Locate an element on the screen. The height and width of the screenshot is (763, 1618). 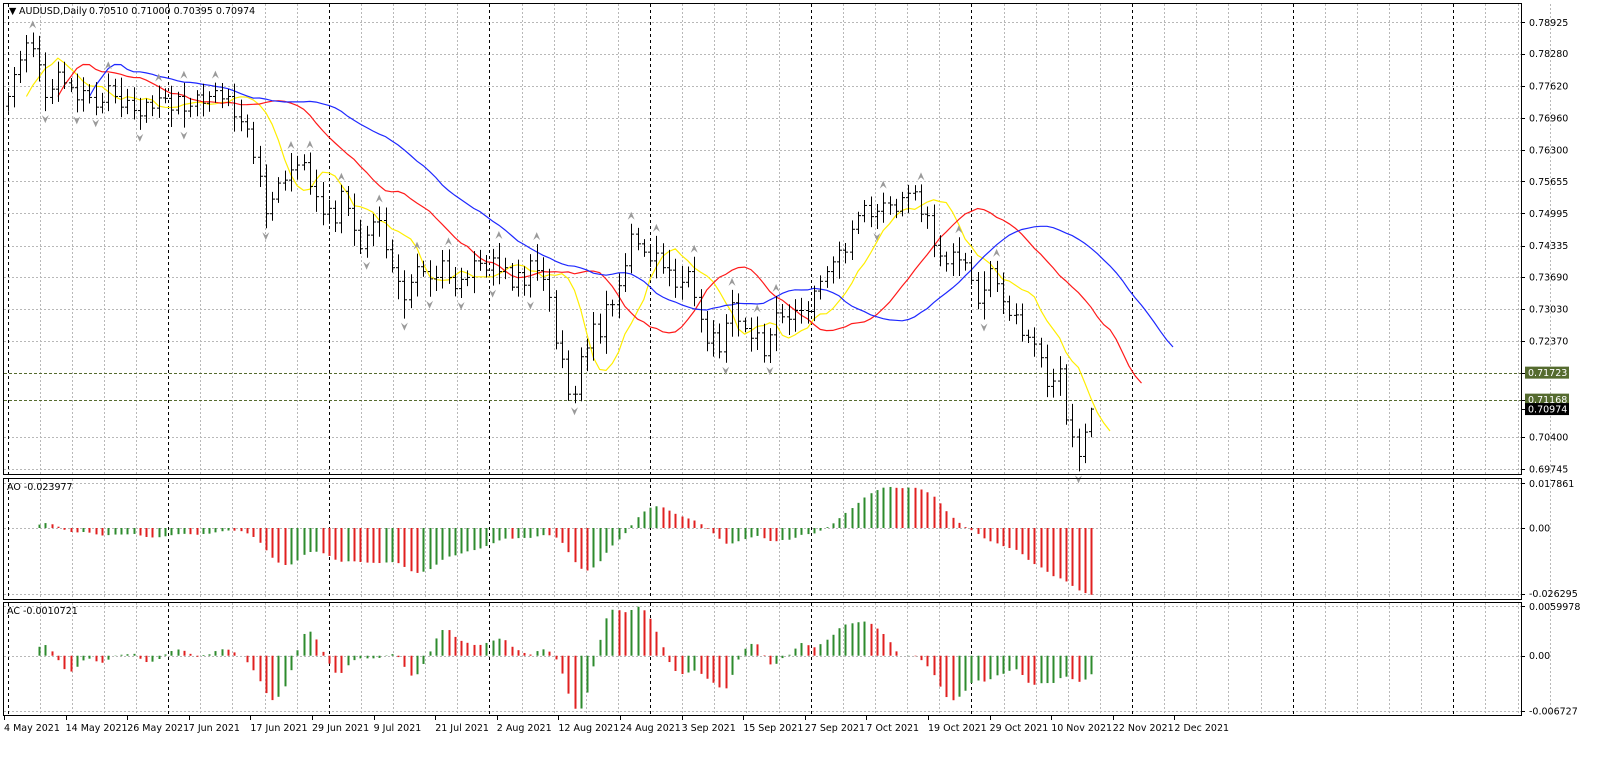
time-tick-label: 17 Jun 2021 is located at coordinates (278, 728).